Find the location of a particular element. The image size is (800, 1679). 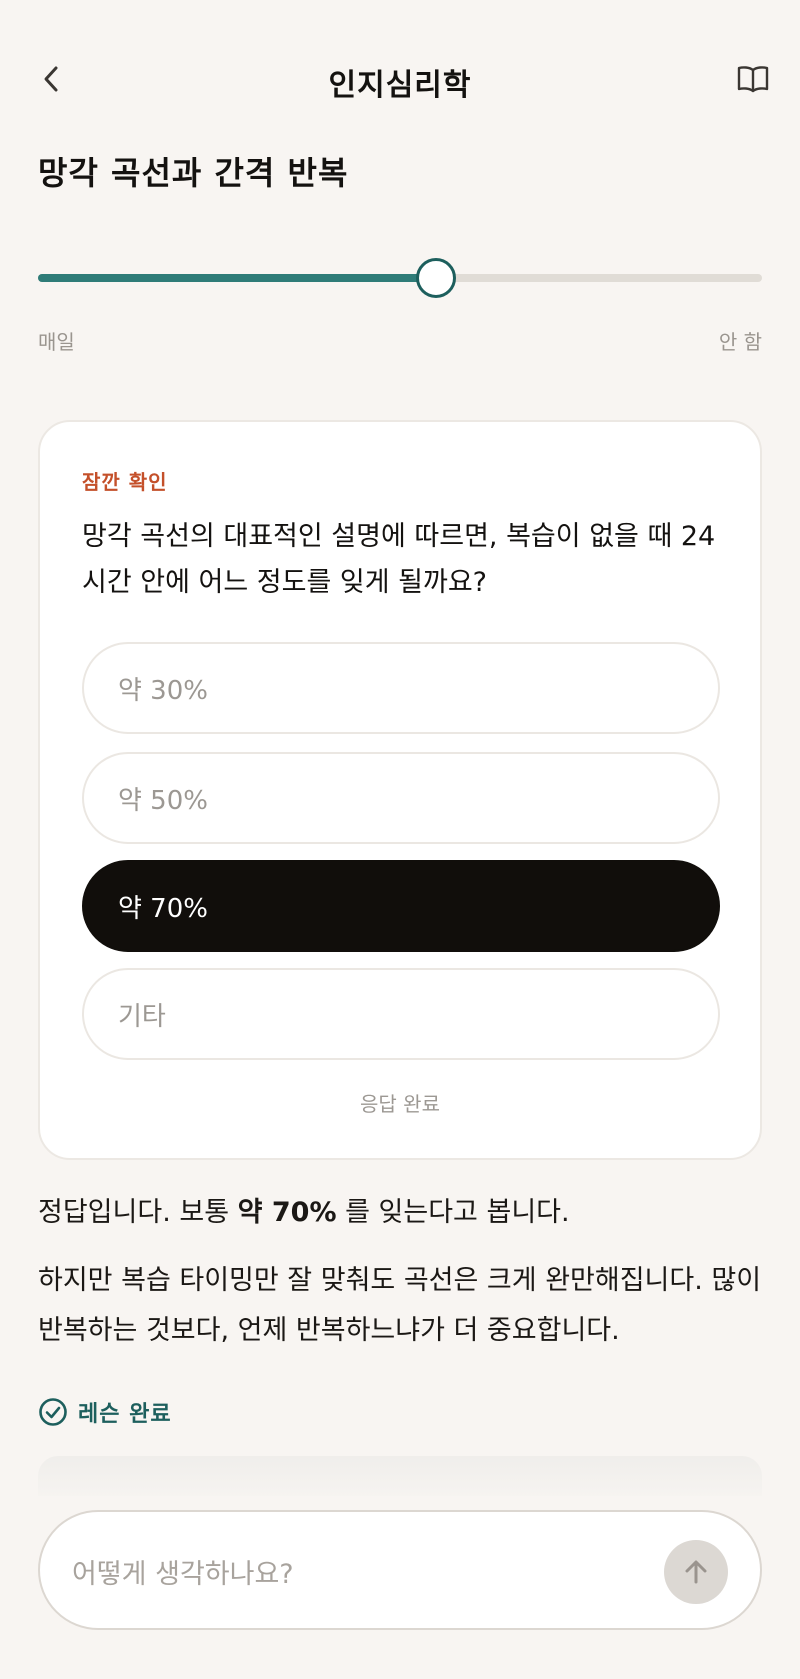

feedback-line: 정답입니다. 보통 약 70% 를 잊는다고 봅니다. is located at coordinates (304, 1209).